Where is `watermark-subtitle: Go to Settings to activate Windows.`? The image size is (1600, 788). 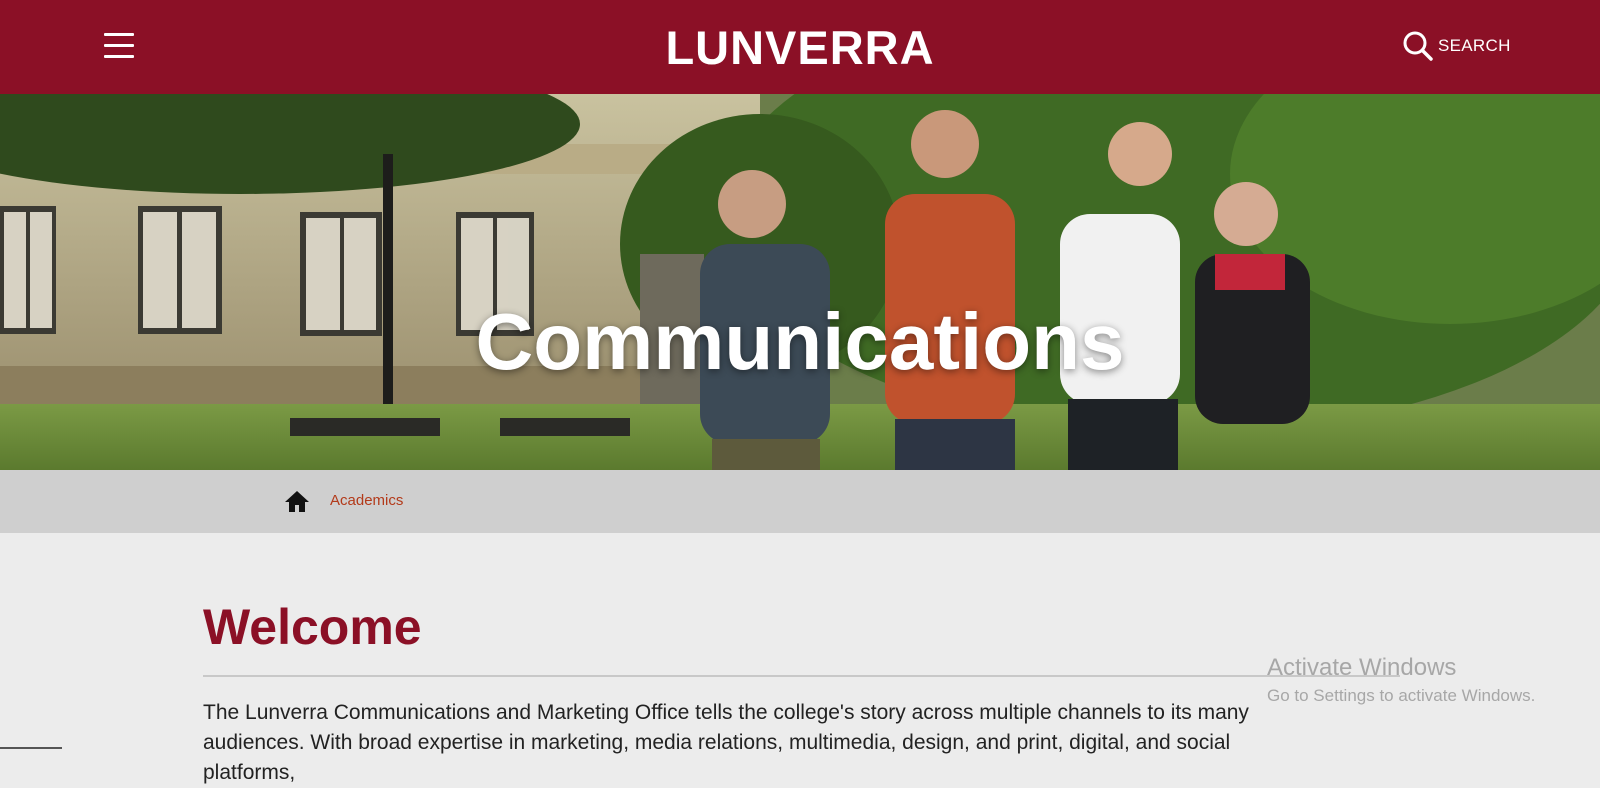
watermark-subtitle: Go to Settings to activate Windows. is located at coordinates (1401, 695).